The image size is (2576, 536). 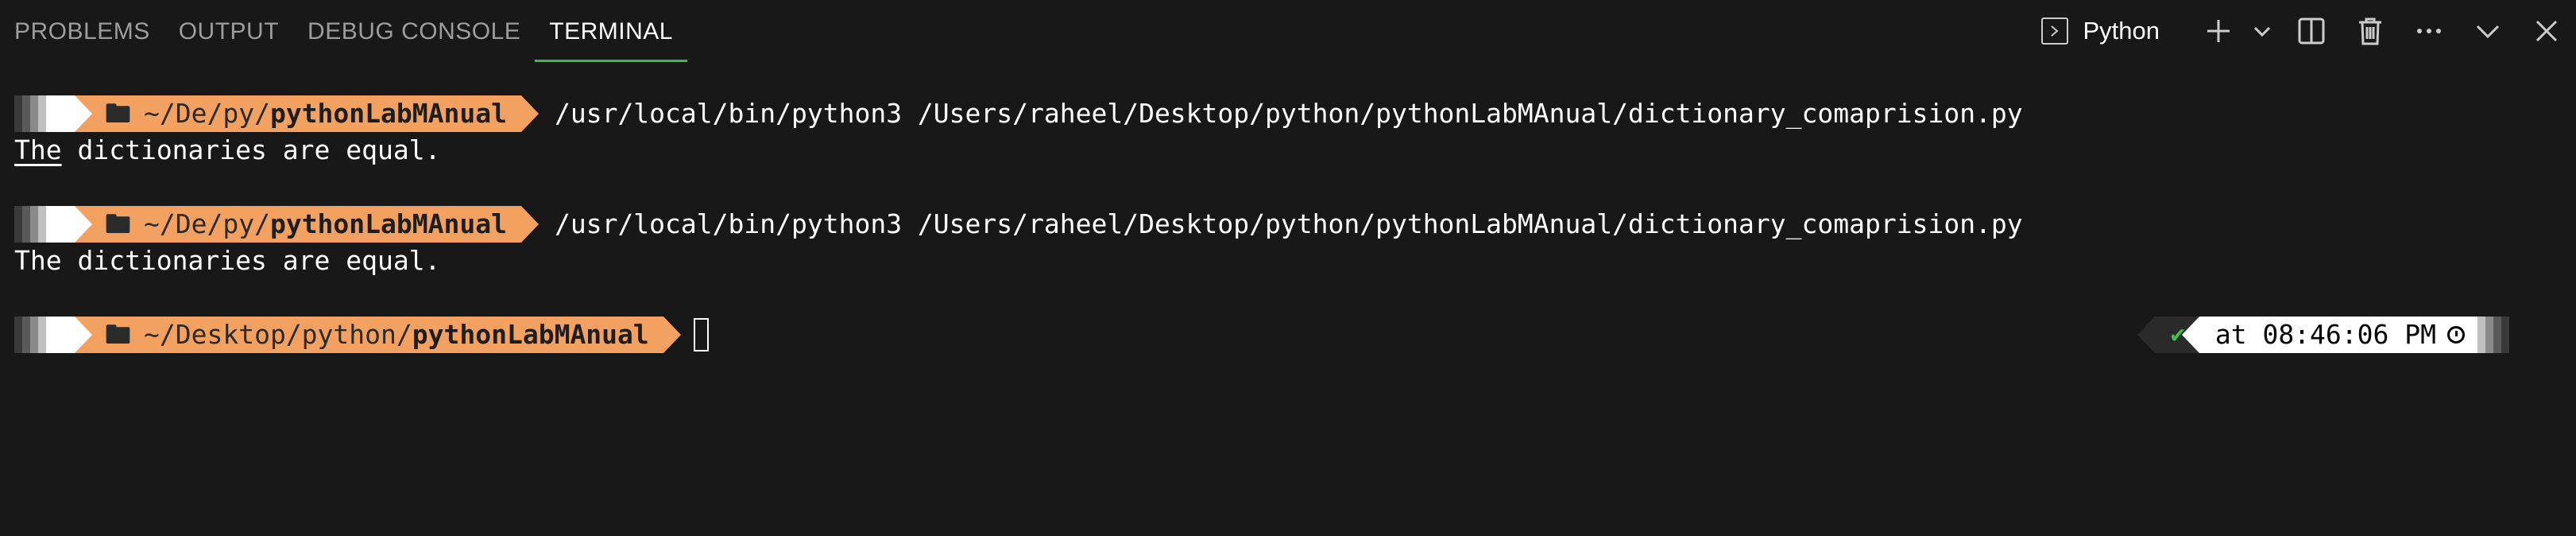 I want to click on split-terminal-button, so click(x=2311, y=31).